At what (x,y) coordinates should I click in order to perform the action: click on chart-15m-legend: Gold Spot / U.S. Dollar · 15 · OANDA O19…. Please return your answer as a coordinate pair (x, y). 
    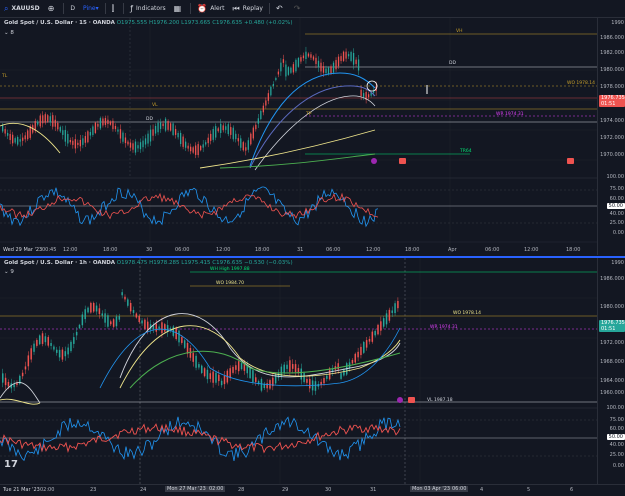
    Looking at the image, I should click on (148, 23).